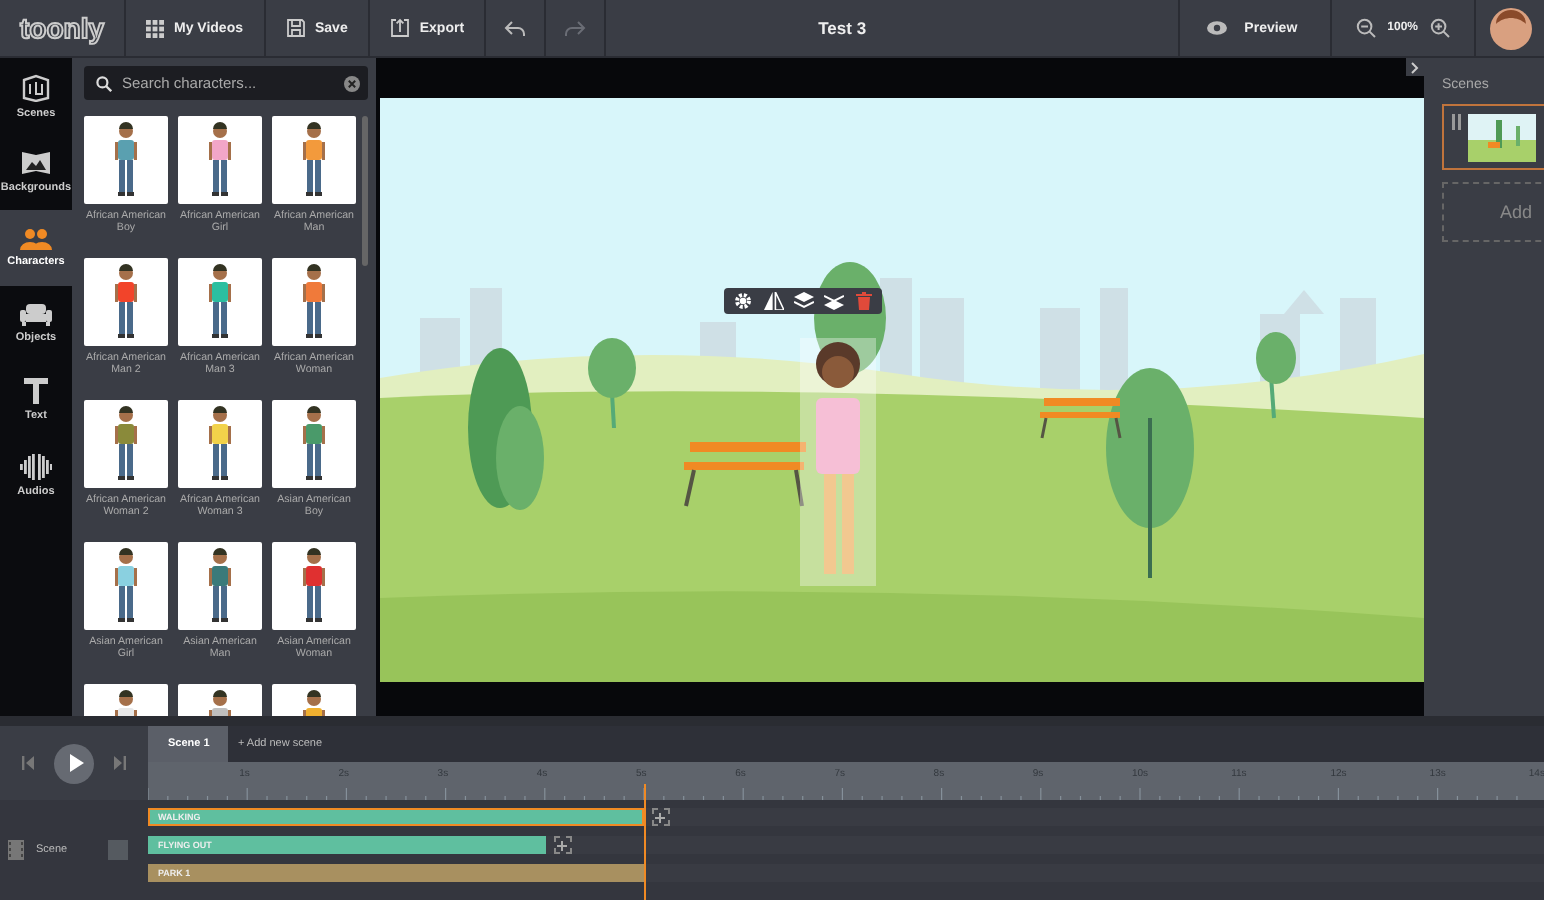 This screenshot has height=900, width=1544. What do you see at coordinates (36, 315) in the screenshot?
I see `sofa-icon` at bounding box center [36, 315].